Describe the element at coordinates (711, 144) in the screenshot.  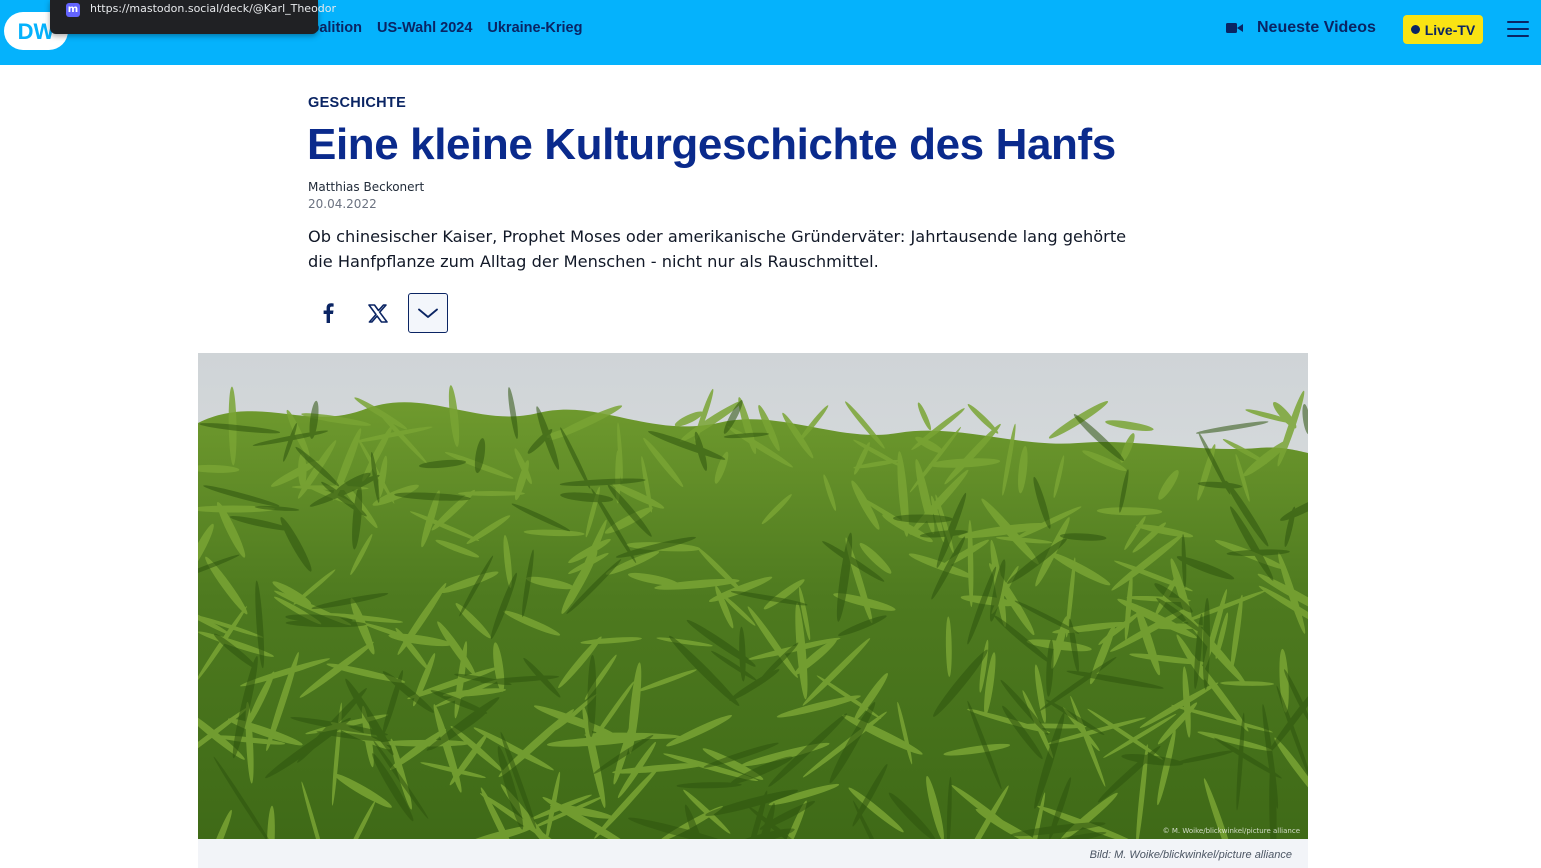
I see `article-title: Eine kleine Kulturgeschichte des Hanfs` at that location.